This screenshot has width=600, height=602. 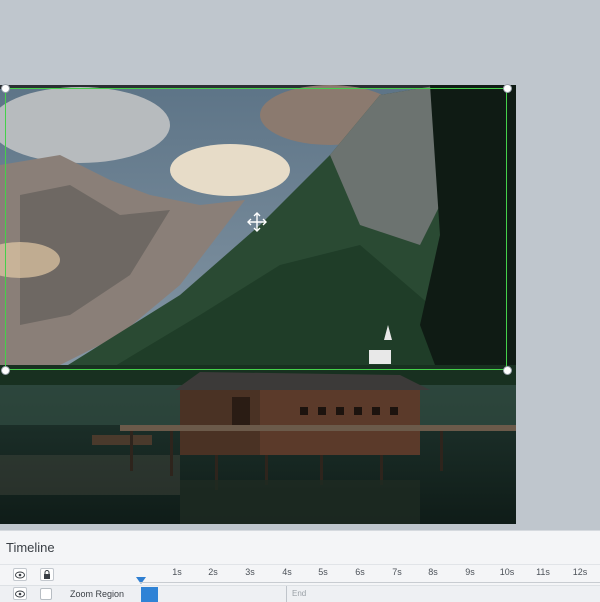 I want to click on resize-handle-bottom-left, so click(x=5, y=370).